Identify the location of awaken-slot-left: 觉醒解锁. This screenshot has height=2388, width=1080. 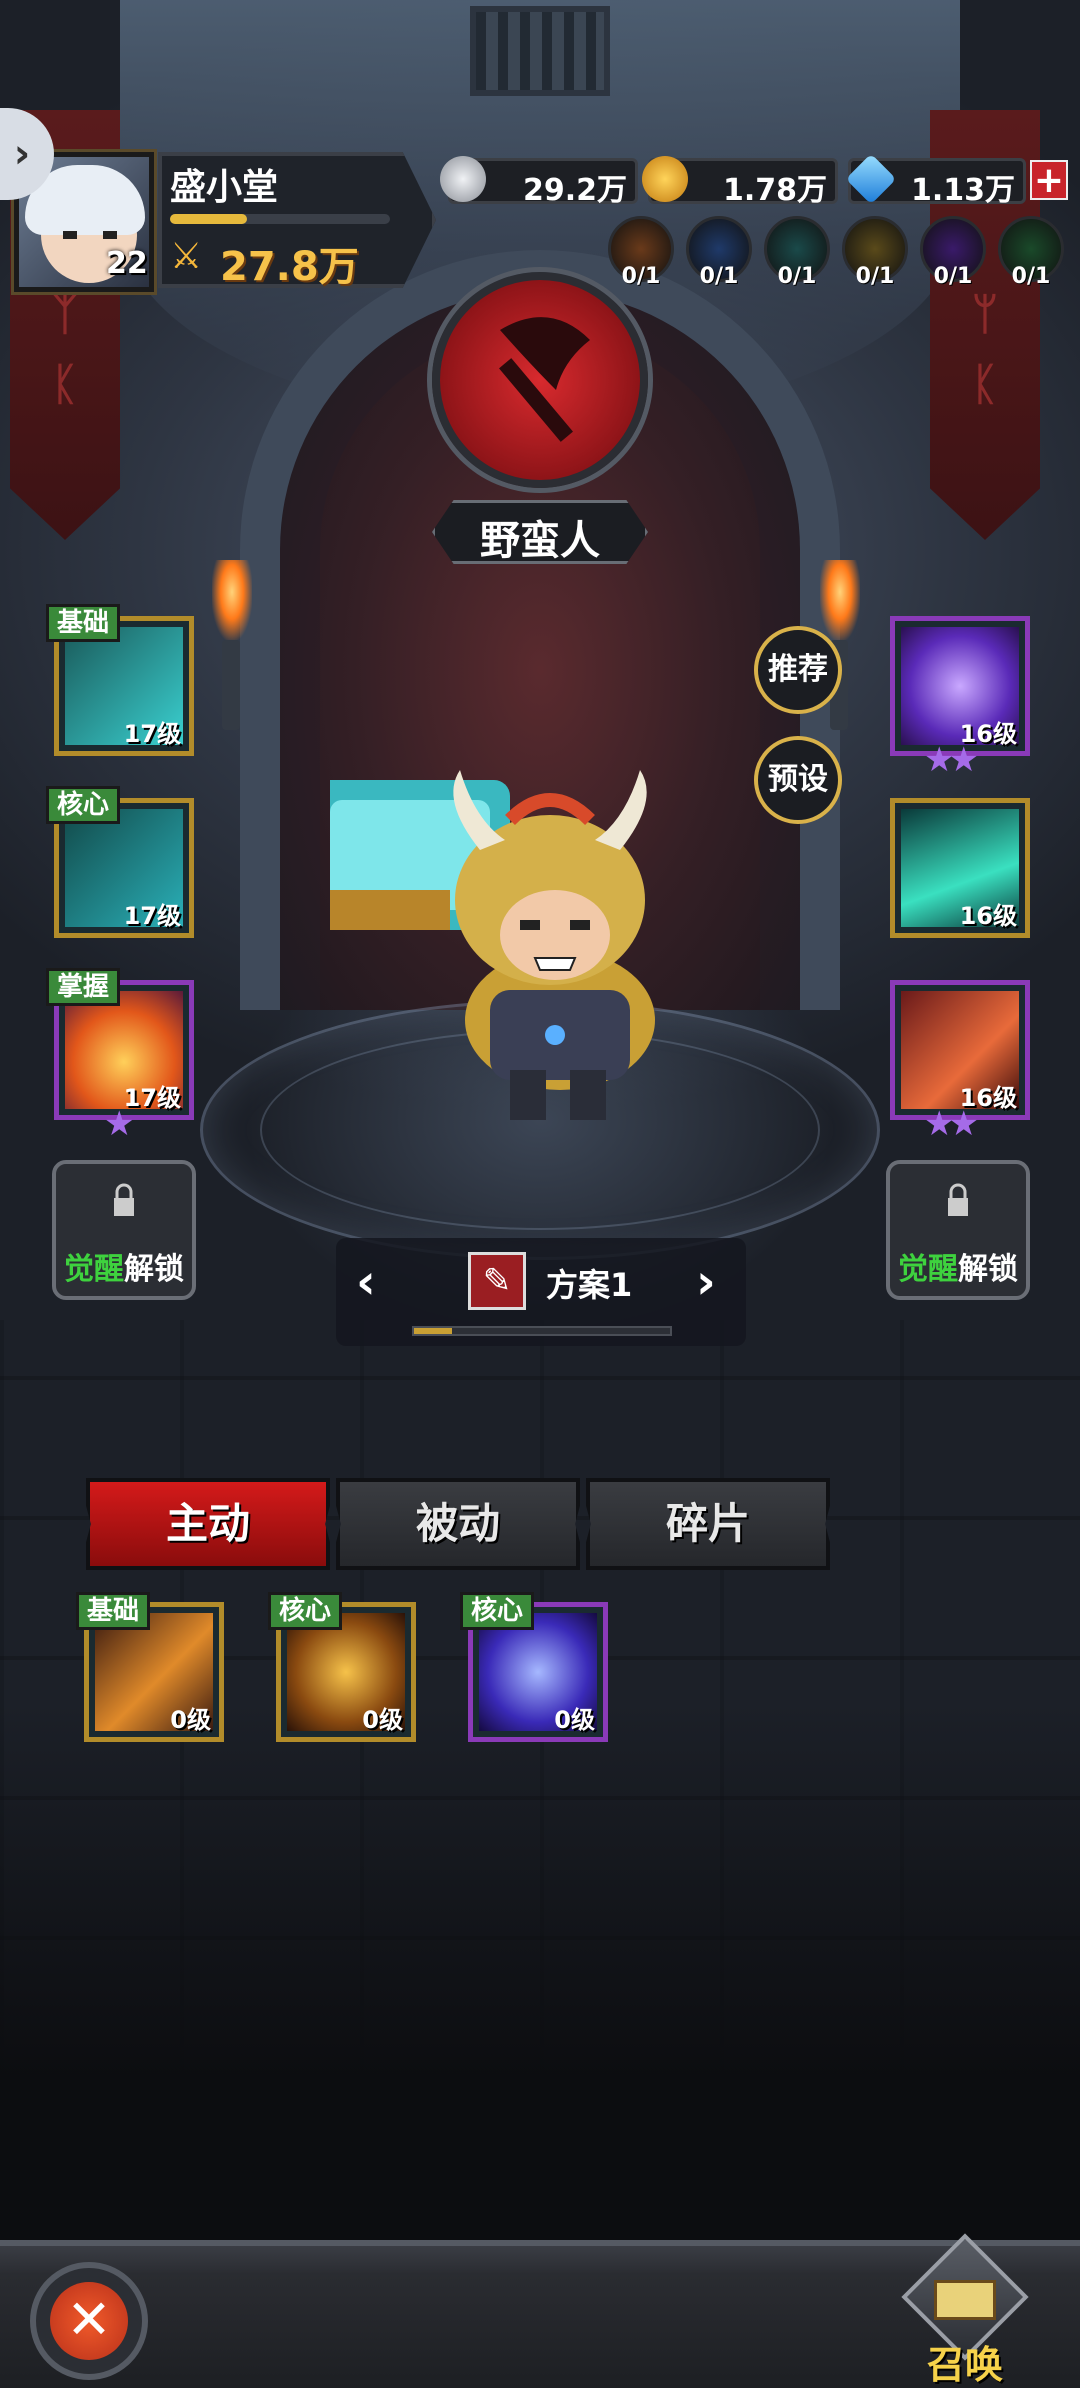
(124, 1230).